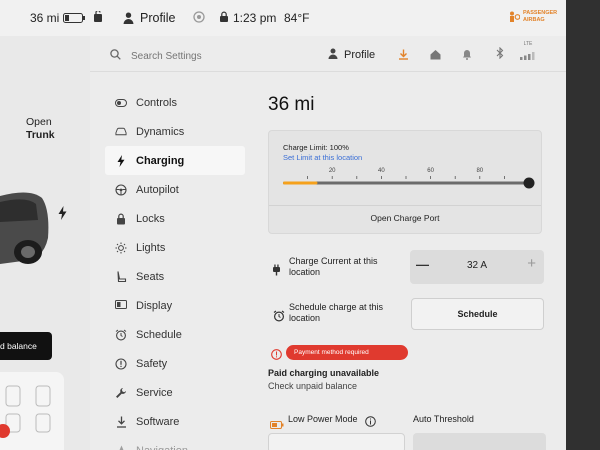 The image size is (600, 450). What do you see at coordinates (333, 266) in the screenshot?
I see `charge-current-label: Charge Current at this location` at bounding box center [333, 266].